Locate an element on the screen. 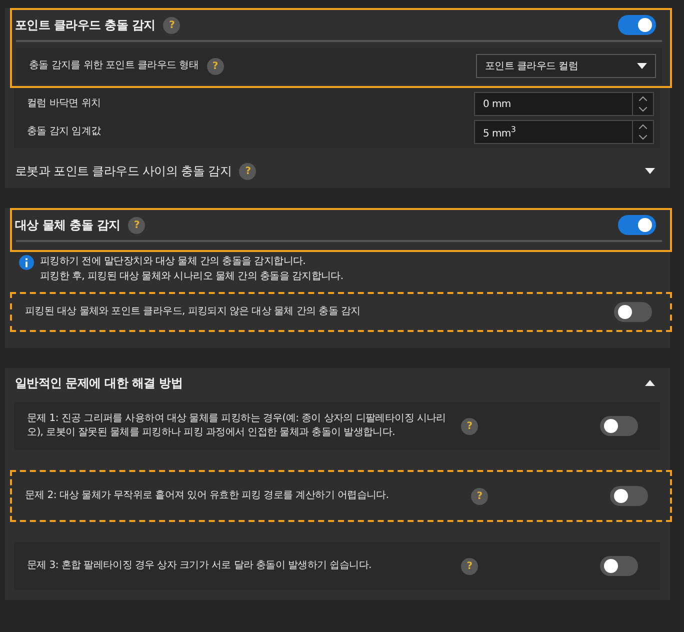 The width and height of the screenshot is (684, 632). section-title: 일반적인 문제에 대한 해결 방법 is located at coordinates (99, 383).